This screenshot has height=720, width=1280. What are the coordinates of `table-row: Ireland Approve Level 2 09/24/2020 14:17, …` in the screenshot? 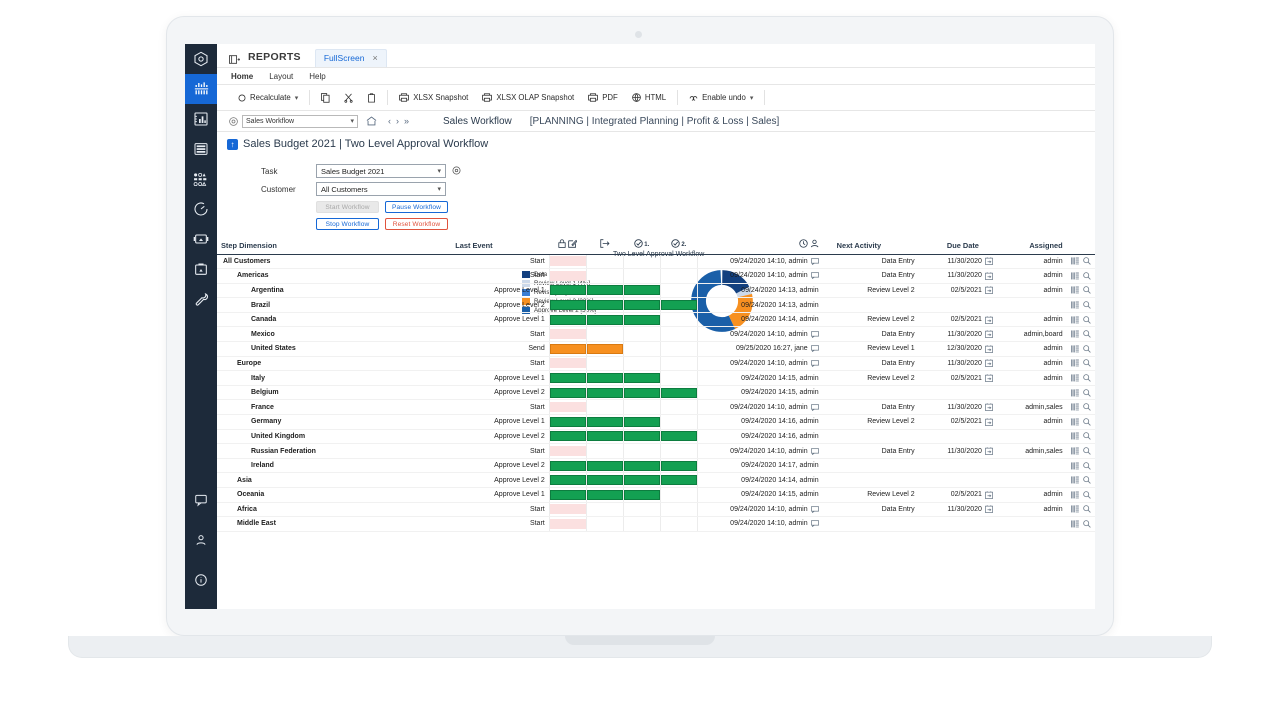 It's located at (656, 466).